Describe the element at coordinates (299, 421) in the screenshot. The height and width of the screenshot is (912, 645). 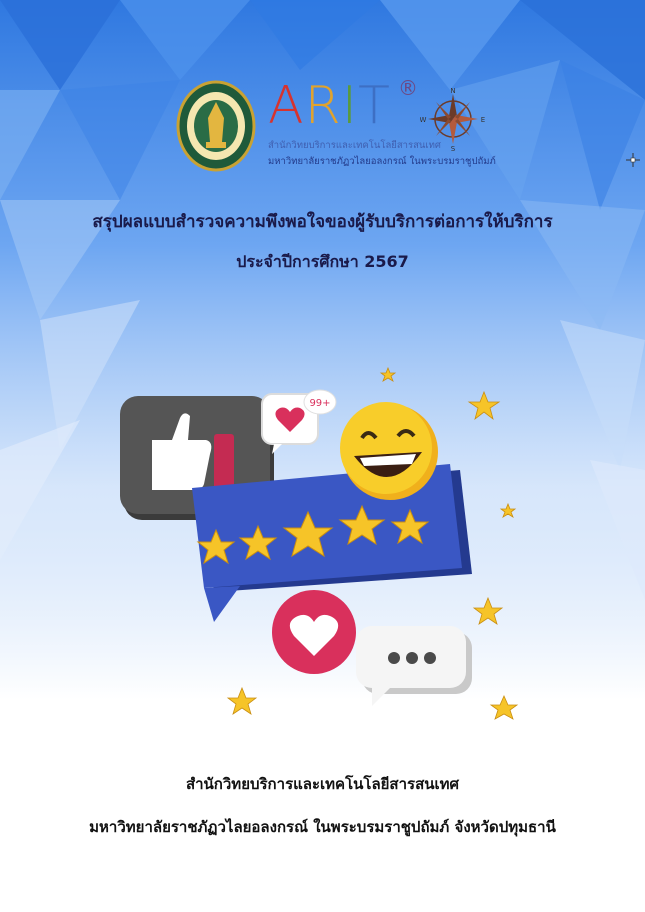
I see `heart-notification: 99+` at that location.